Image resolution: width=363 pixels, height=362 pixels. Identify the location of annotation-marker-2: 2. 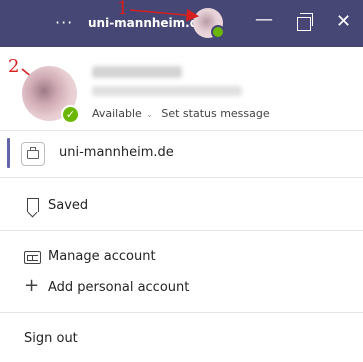
(14, 66).